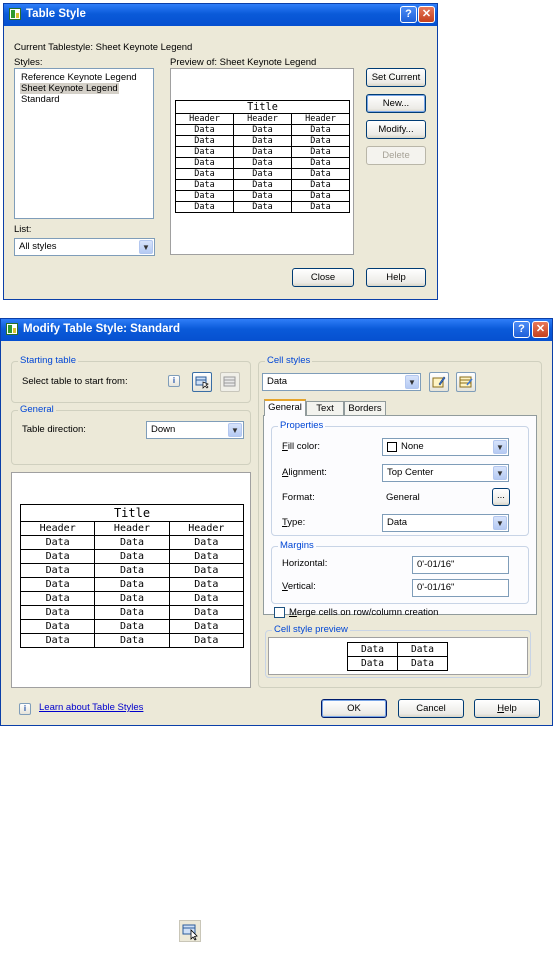 This screenshot has height=953, width=553. Describe the element at coordinates (392, 447) in the screenshot. I see `color-swatch` at that location.